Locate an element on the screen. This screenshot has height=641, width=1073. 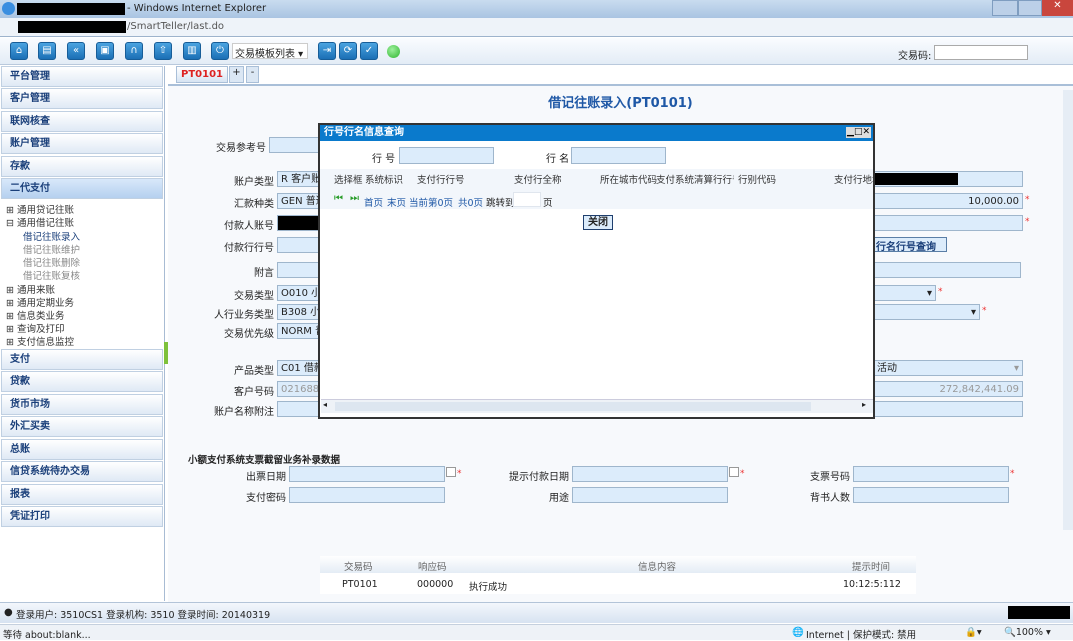
payer-account-input is located at coordinates (298, 223).